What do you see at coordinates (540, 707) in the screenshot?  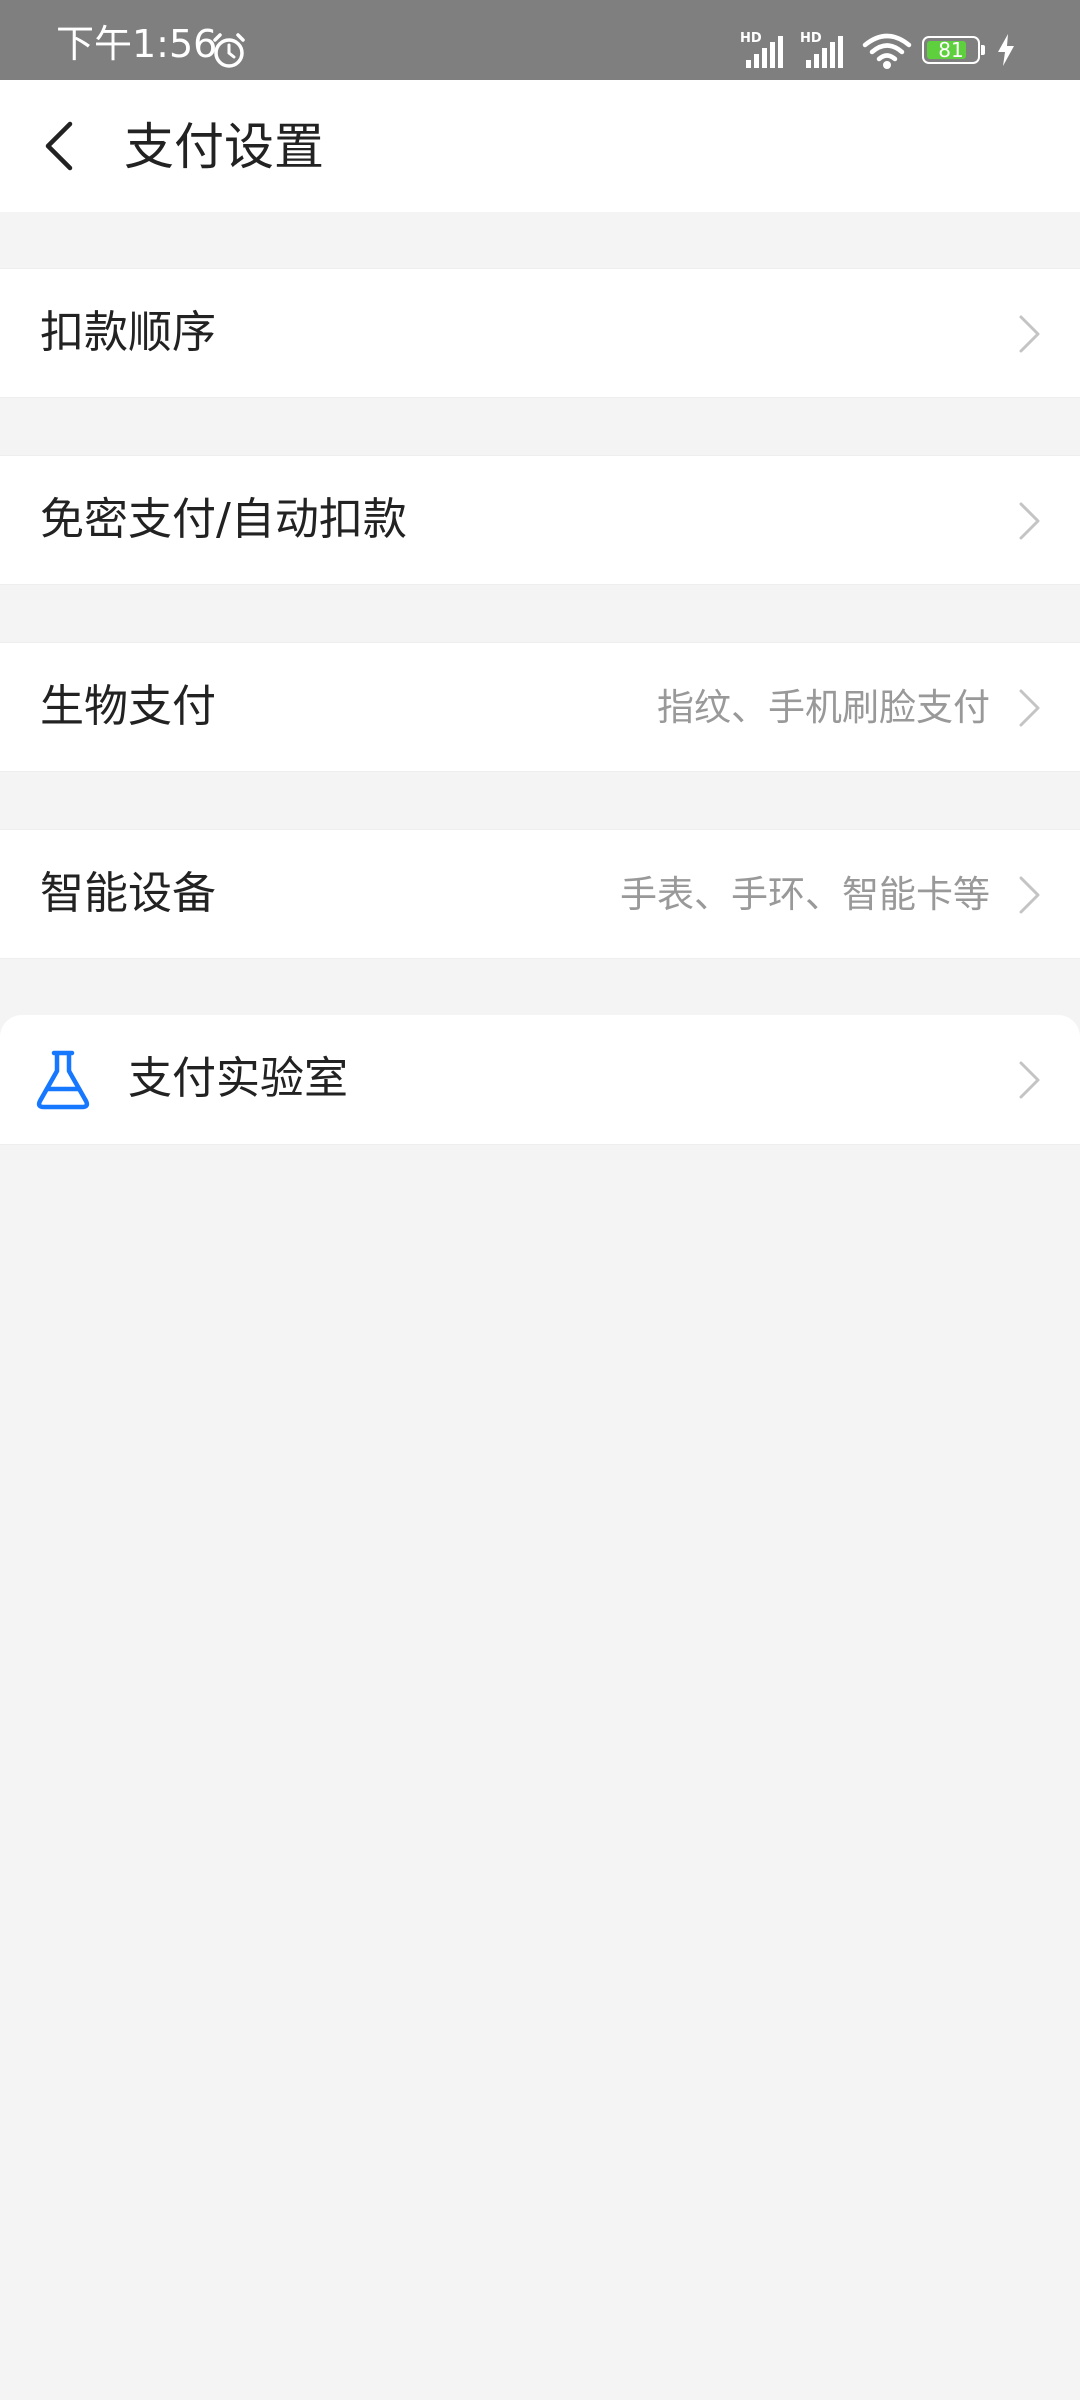 I see `biometric-payment-row: 生物支付 指纹、手机刷脸支付` at bounding box center [540, 707].